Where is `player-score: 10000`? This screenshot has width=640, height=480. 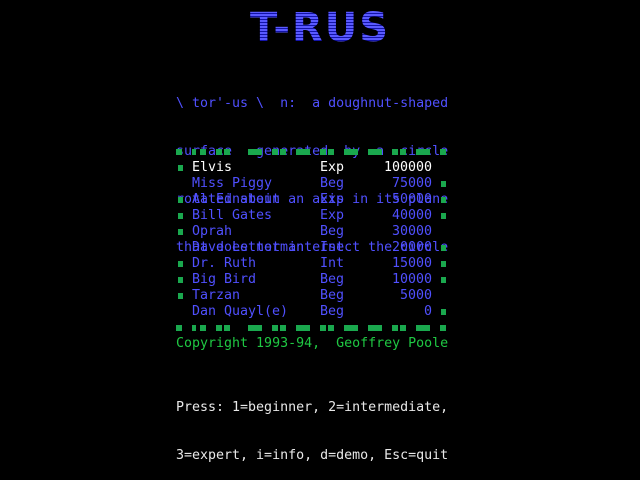 player-score: 10000 is located at coordinates (411, 279).